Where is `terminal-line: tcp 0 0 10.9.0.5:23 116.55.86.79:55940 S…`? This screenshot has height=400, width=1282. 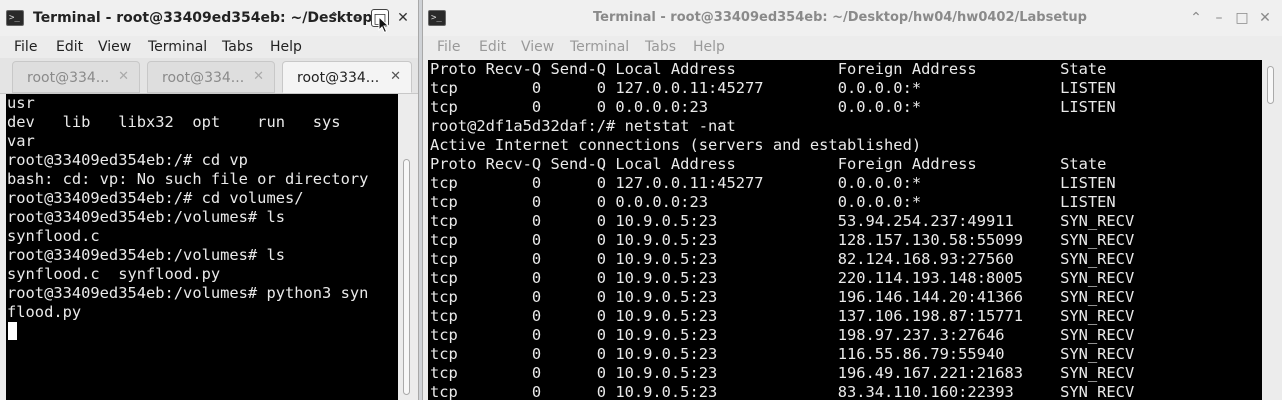 terminal-line: tcp 0 0 10.9.0.5:23 116.55.86.79:55940 S… is located at coordinates (782, 354).